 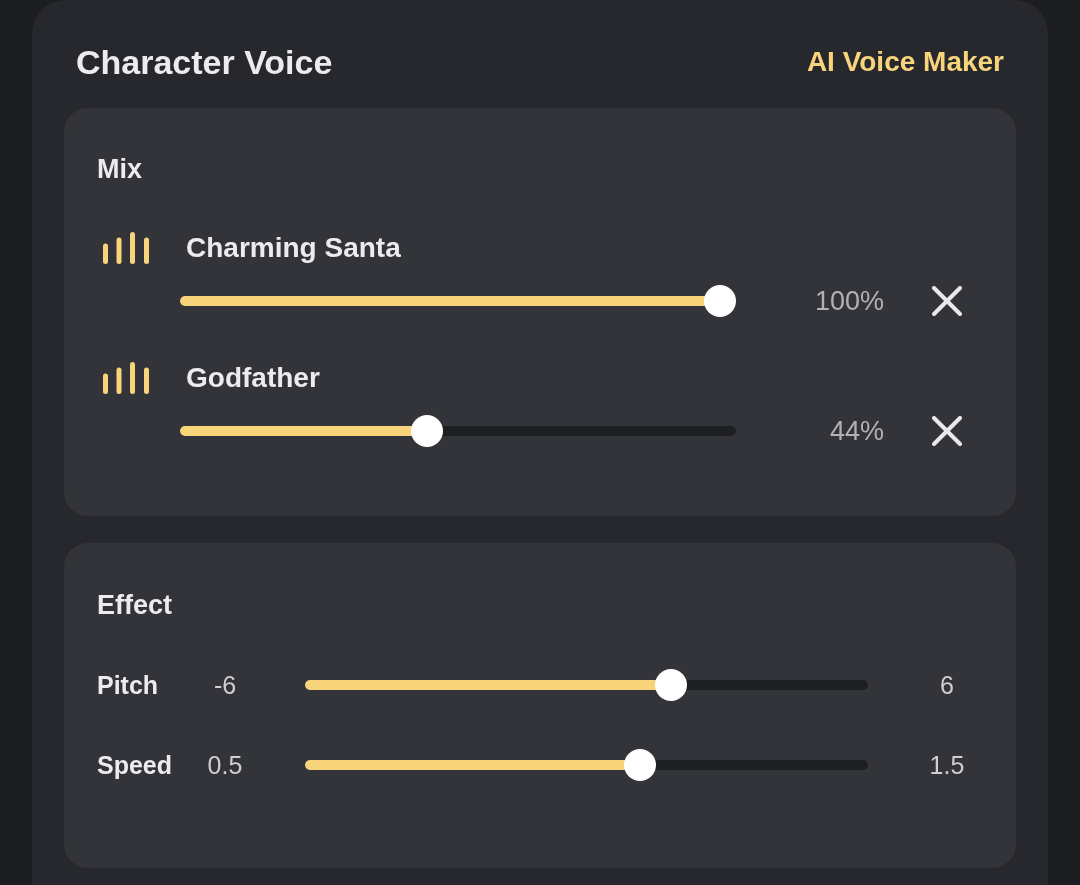 I want to click on percent-value: 100%, so click(x=848, y=301).